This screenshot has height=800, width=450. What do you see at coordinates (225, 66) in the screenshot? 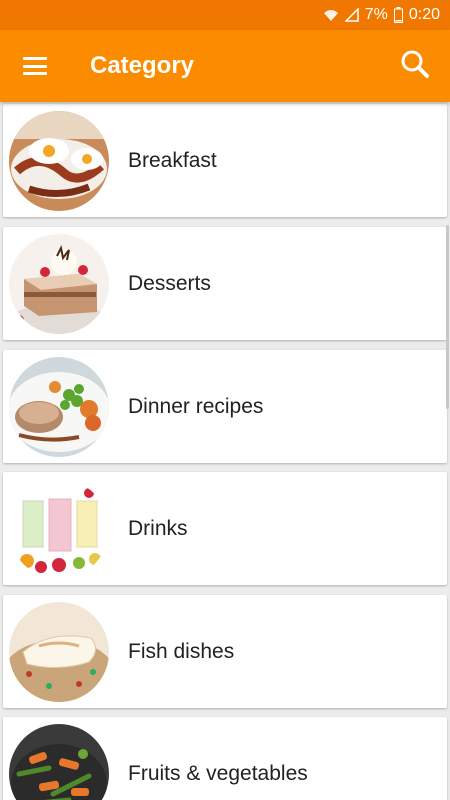
I see `app-bar: Category` at bounding box center [225, 66].